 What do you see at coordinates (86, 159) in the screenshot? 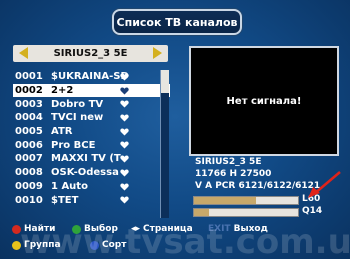
I see `channel-name: MAXXI TV (T` at bounding box center [86, 159].